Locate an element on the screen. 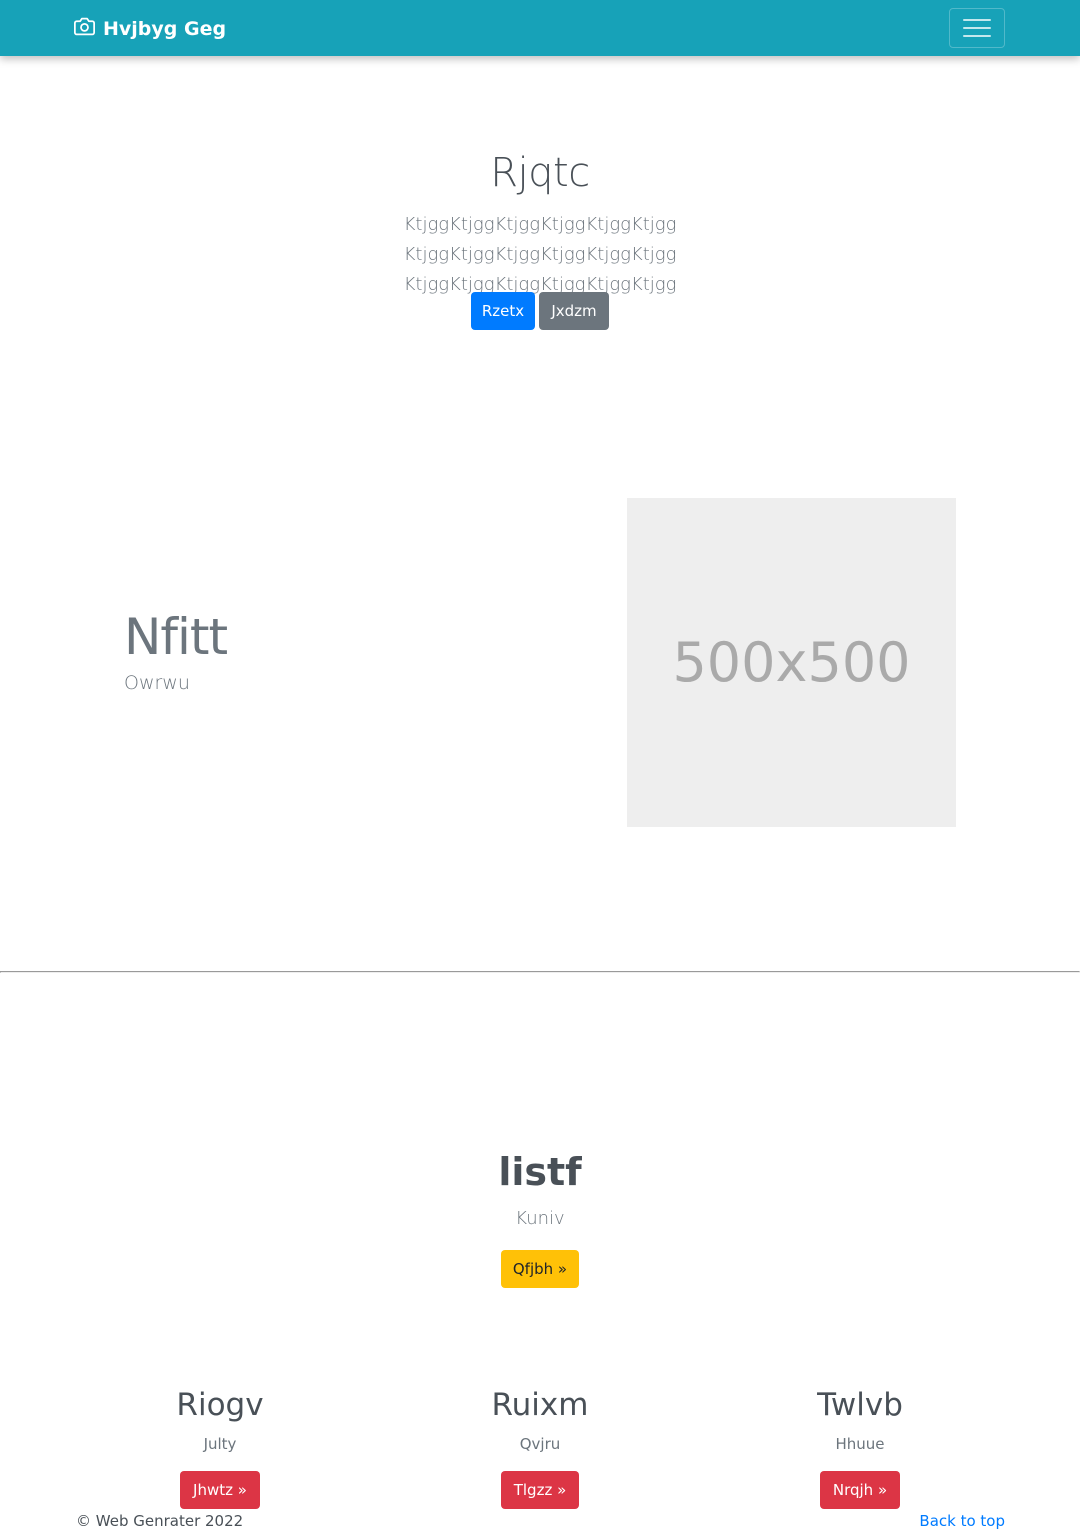 This screenshot has height=1533, width=1080. column-title: Twlvb is located at coordinates (860, 1405).